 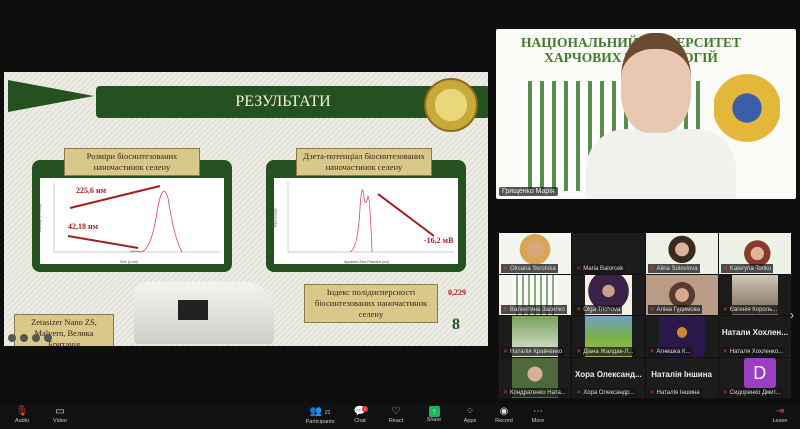 What do you see at coordinates (22, 411) in the screenshot?
I see `mic-muted-icon: 🎙` at bounding box center [22, 411].